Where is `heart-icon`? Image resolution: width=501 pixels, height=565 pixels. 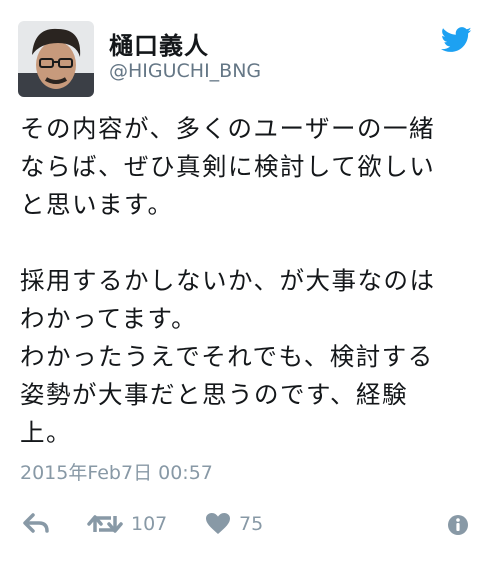
heart-icon is located at coordinates (218, 523).